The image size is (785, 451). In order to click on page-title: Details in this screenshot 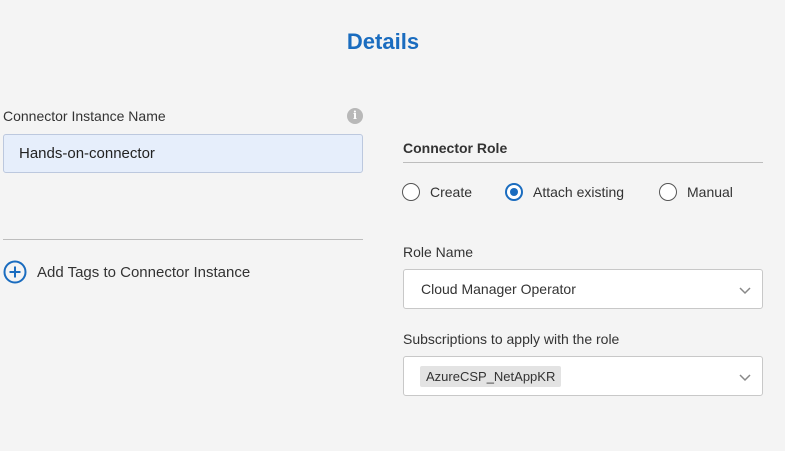, I will do `click(383, 41)`.